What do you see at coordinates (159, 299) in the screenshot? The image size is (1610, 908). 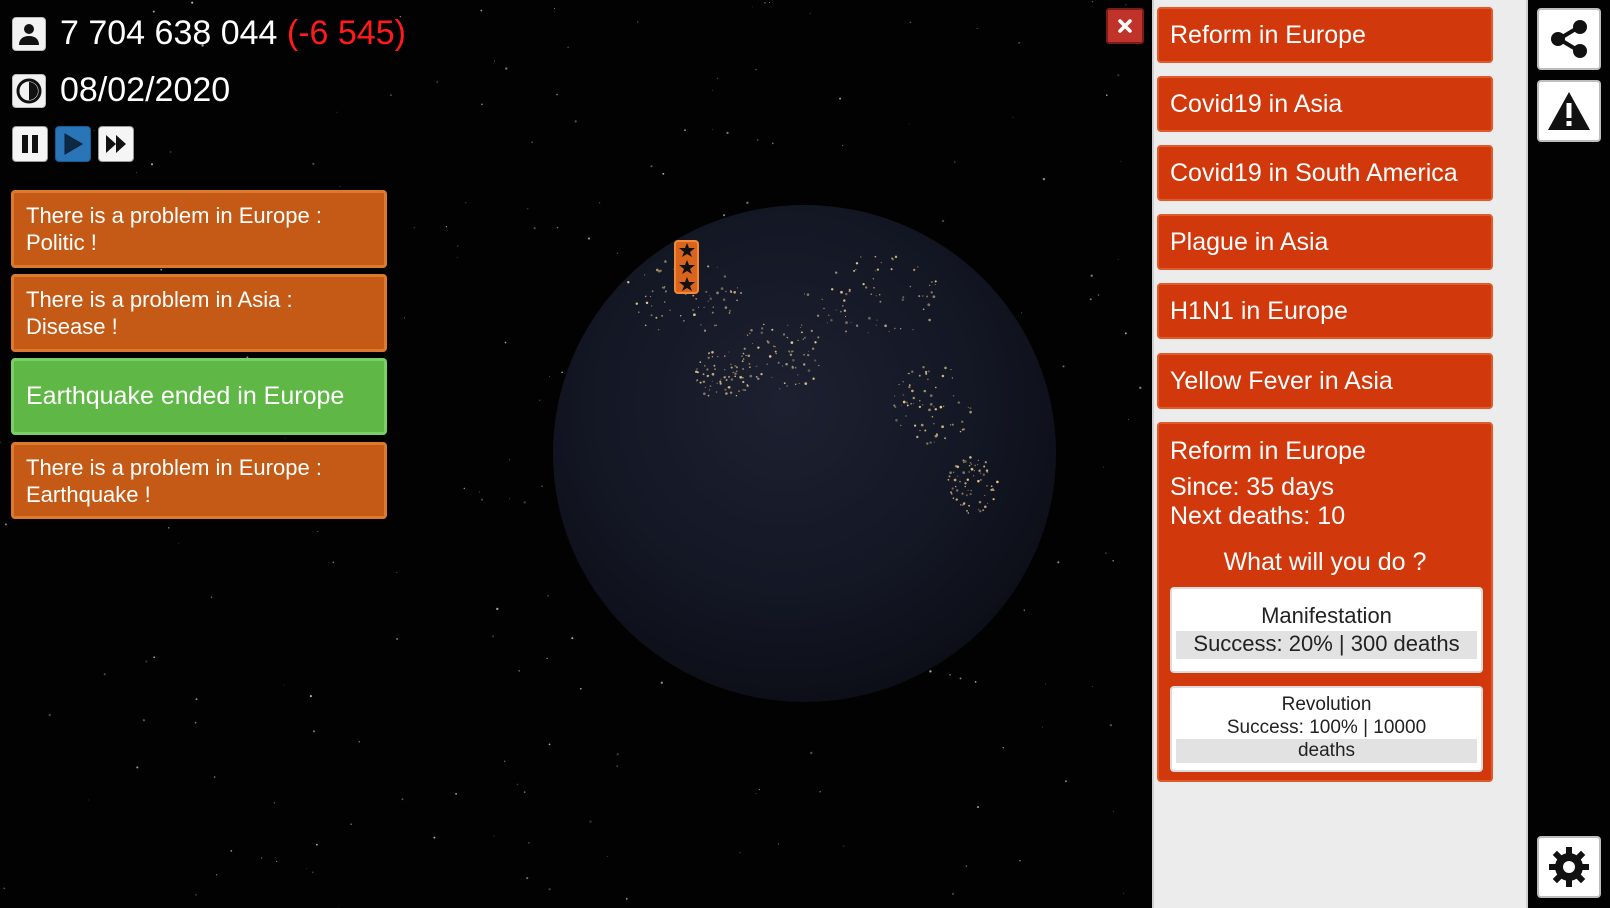 I see `notification-line: There is a problem in Asia :` at bounding box center [159, 299].